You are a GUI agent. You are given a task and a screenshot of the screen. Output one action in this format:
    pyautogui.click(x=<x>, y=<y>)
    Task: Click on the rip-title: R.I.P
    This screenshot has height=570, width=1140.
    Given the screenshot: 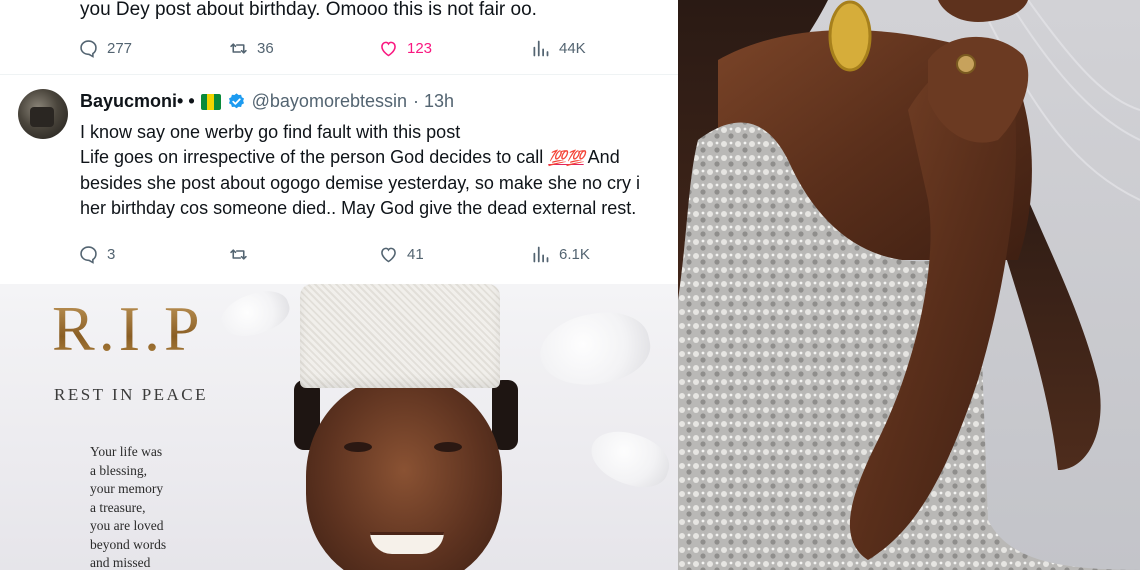 What is the action you would take?
    pyautogui.click(x=128, y=328)
    